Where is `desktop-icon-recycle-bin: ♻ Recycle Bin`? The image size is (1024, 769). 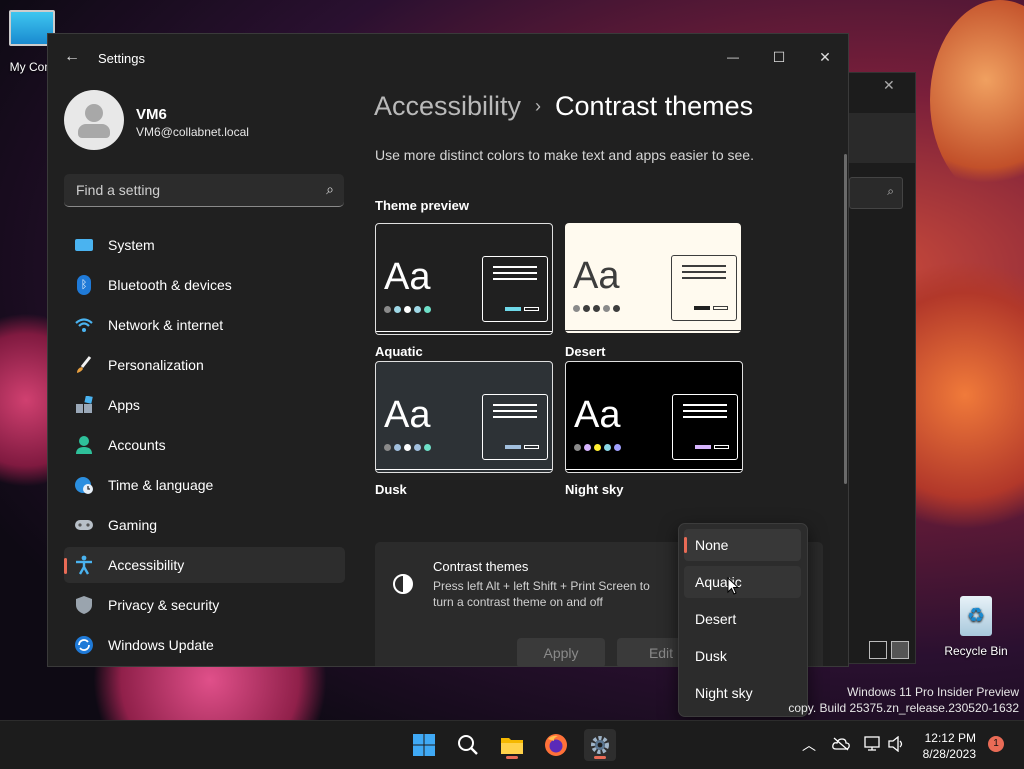 desktop-icon-recycle-bin: ♻ Recycle Bin is located at coordinates (976, 627).